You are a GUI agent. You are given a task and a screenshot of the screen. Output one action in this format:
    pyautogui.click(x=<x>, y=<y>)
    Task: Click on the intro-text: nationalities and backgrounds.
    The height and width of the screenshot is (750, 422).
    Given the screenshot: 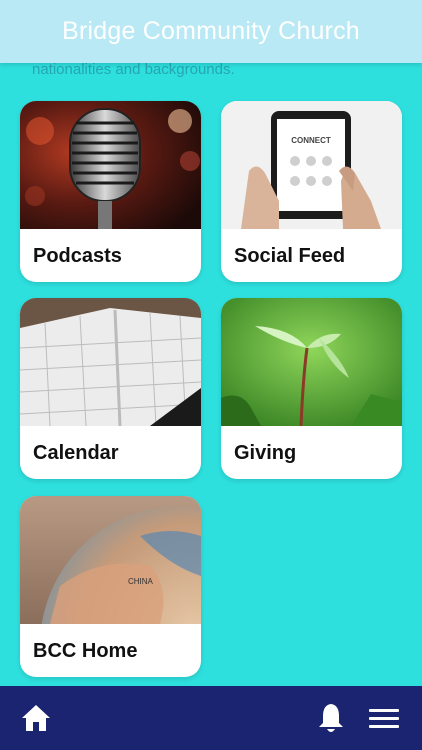 What is the action you would take?
    pyautogui.click(x=133, y=69)
    